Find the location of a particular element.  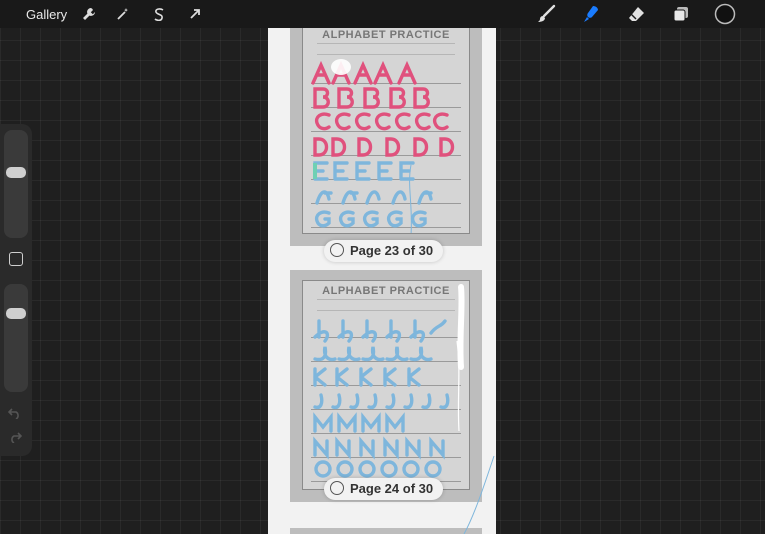

wrench-icon is located at coordinates (89, 14).